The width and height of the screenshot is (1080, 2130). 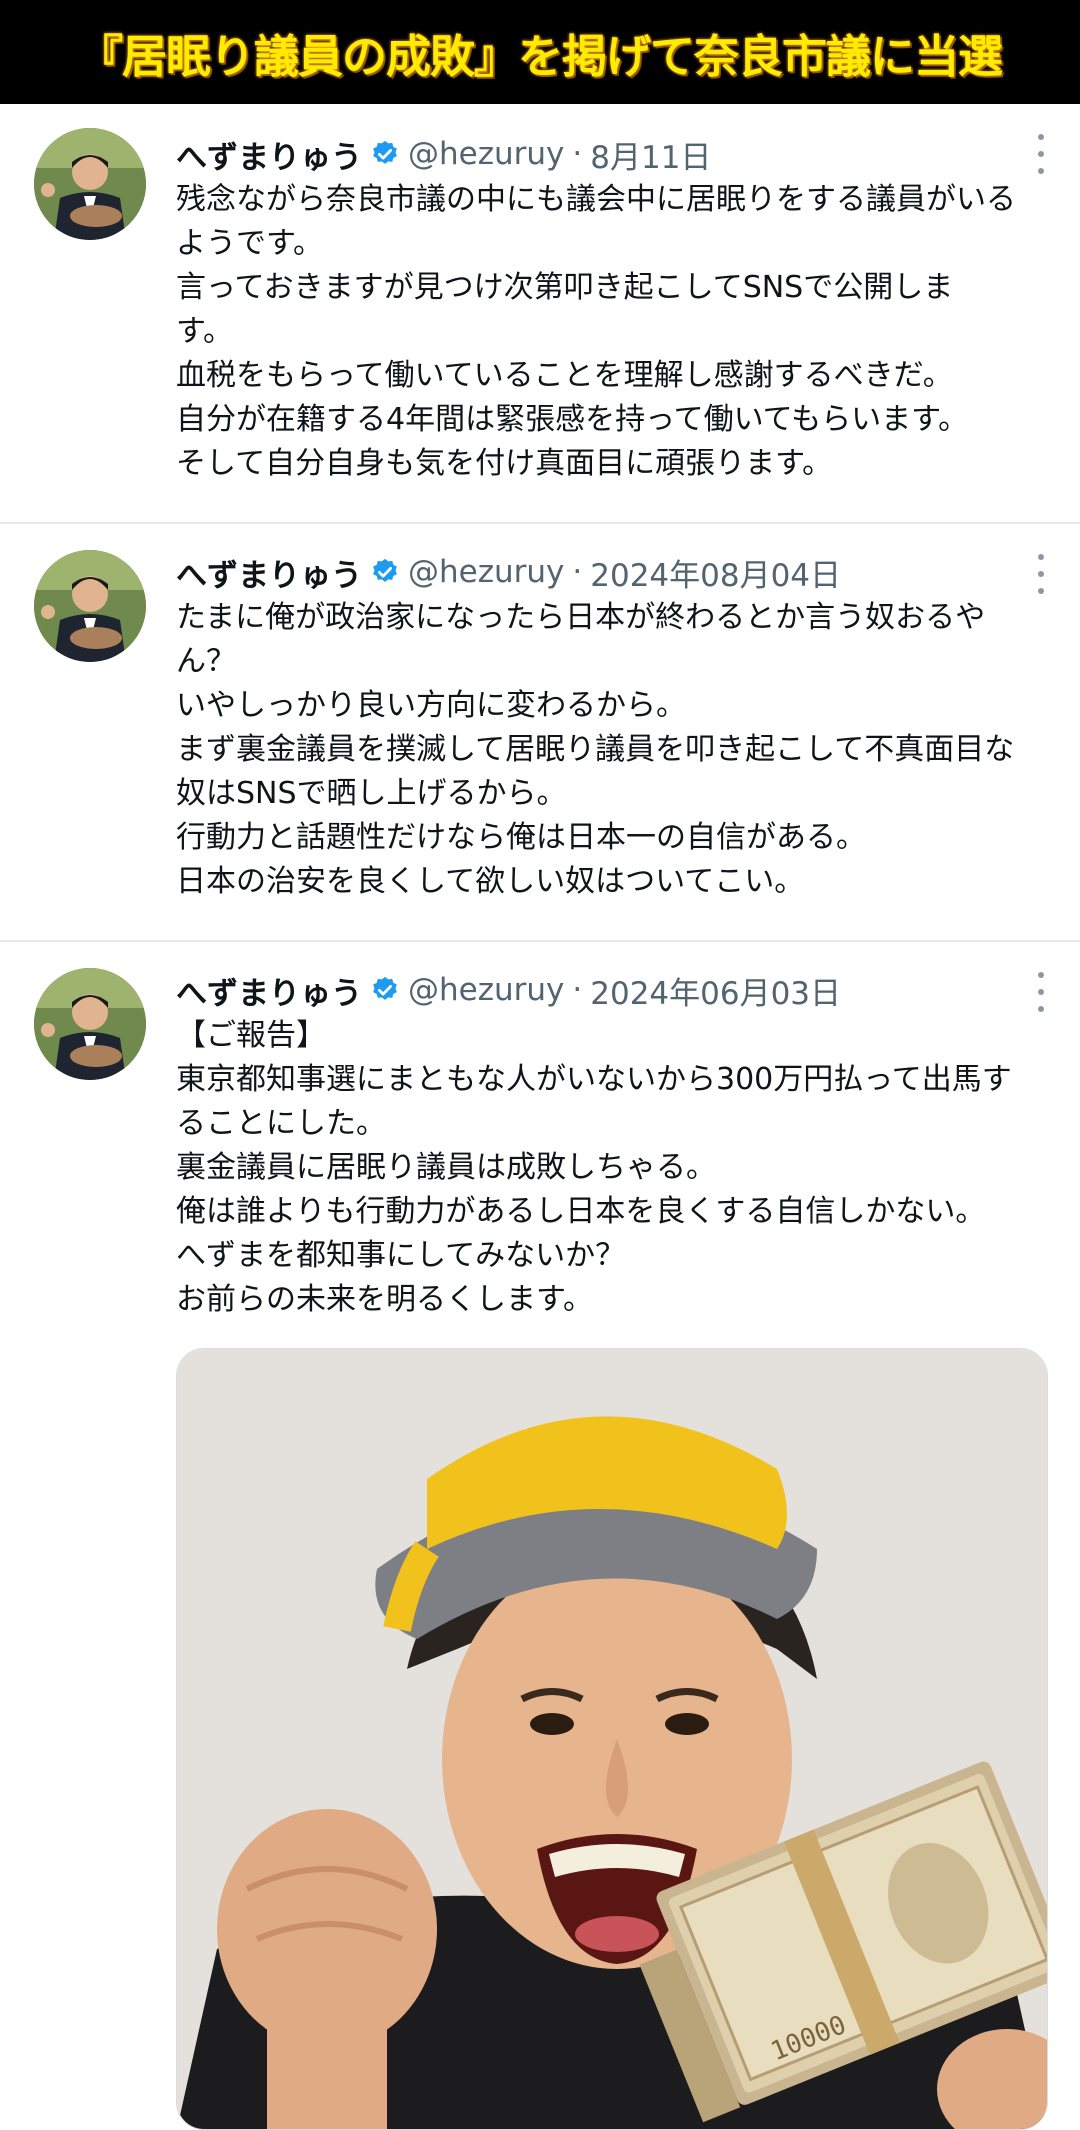 What do you see at coordinates (650, 154) in the screenshot?
I see `tweet-date: 8月11日` at bounding box center [650, 154].